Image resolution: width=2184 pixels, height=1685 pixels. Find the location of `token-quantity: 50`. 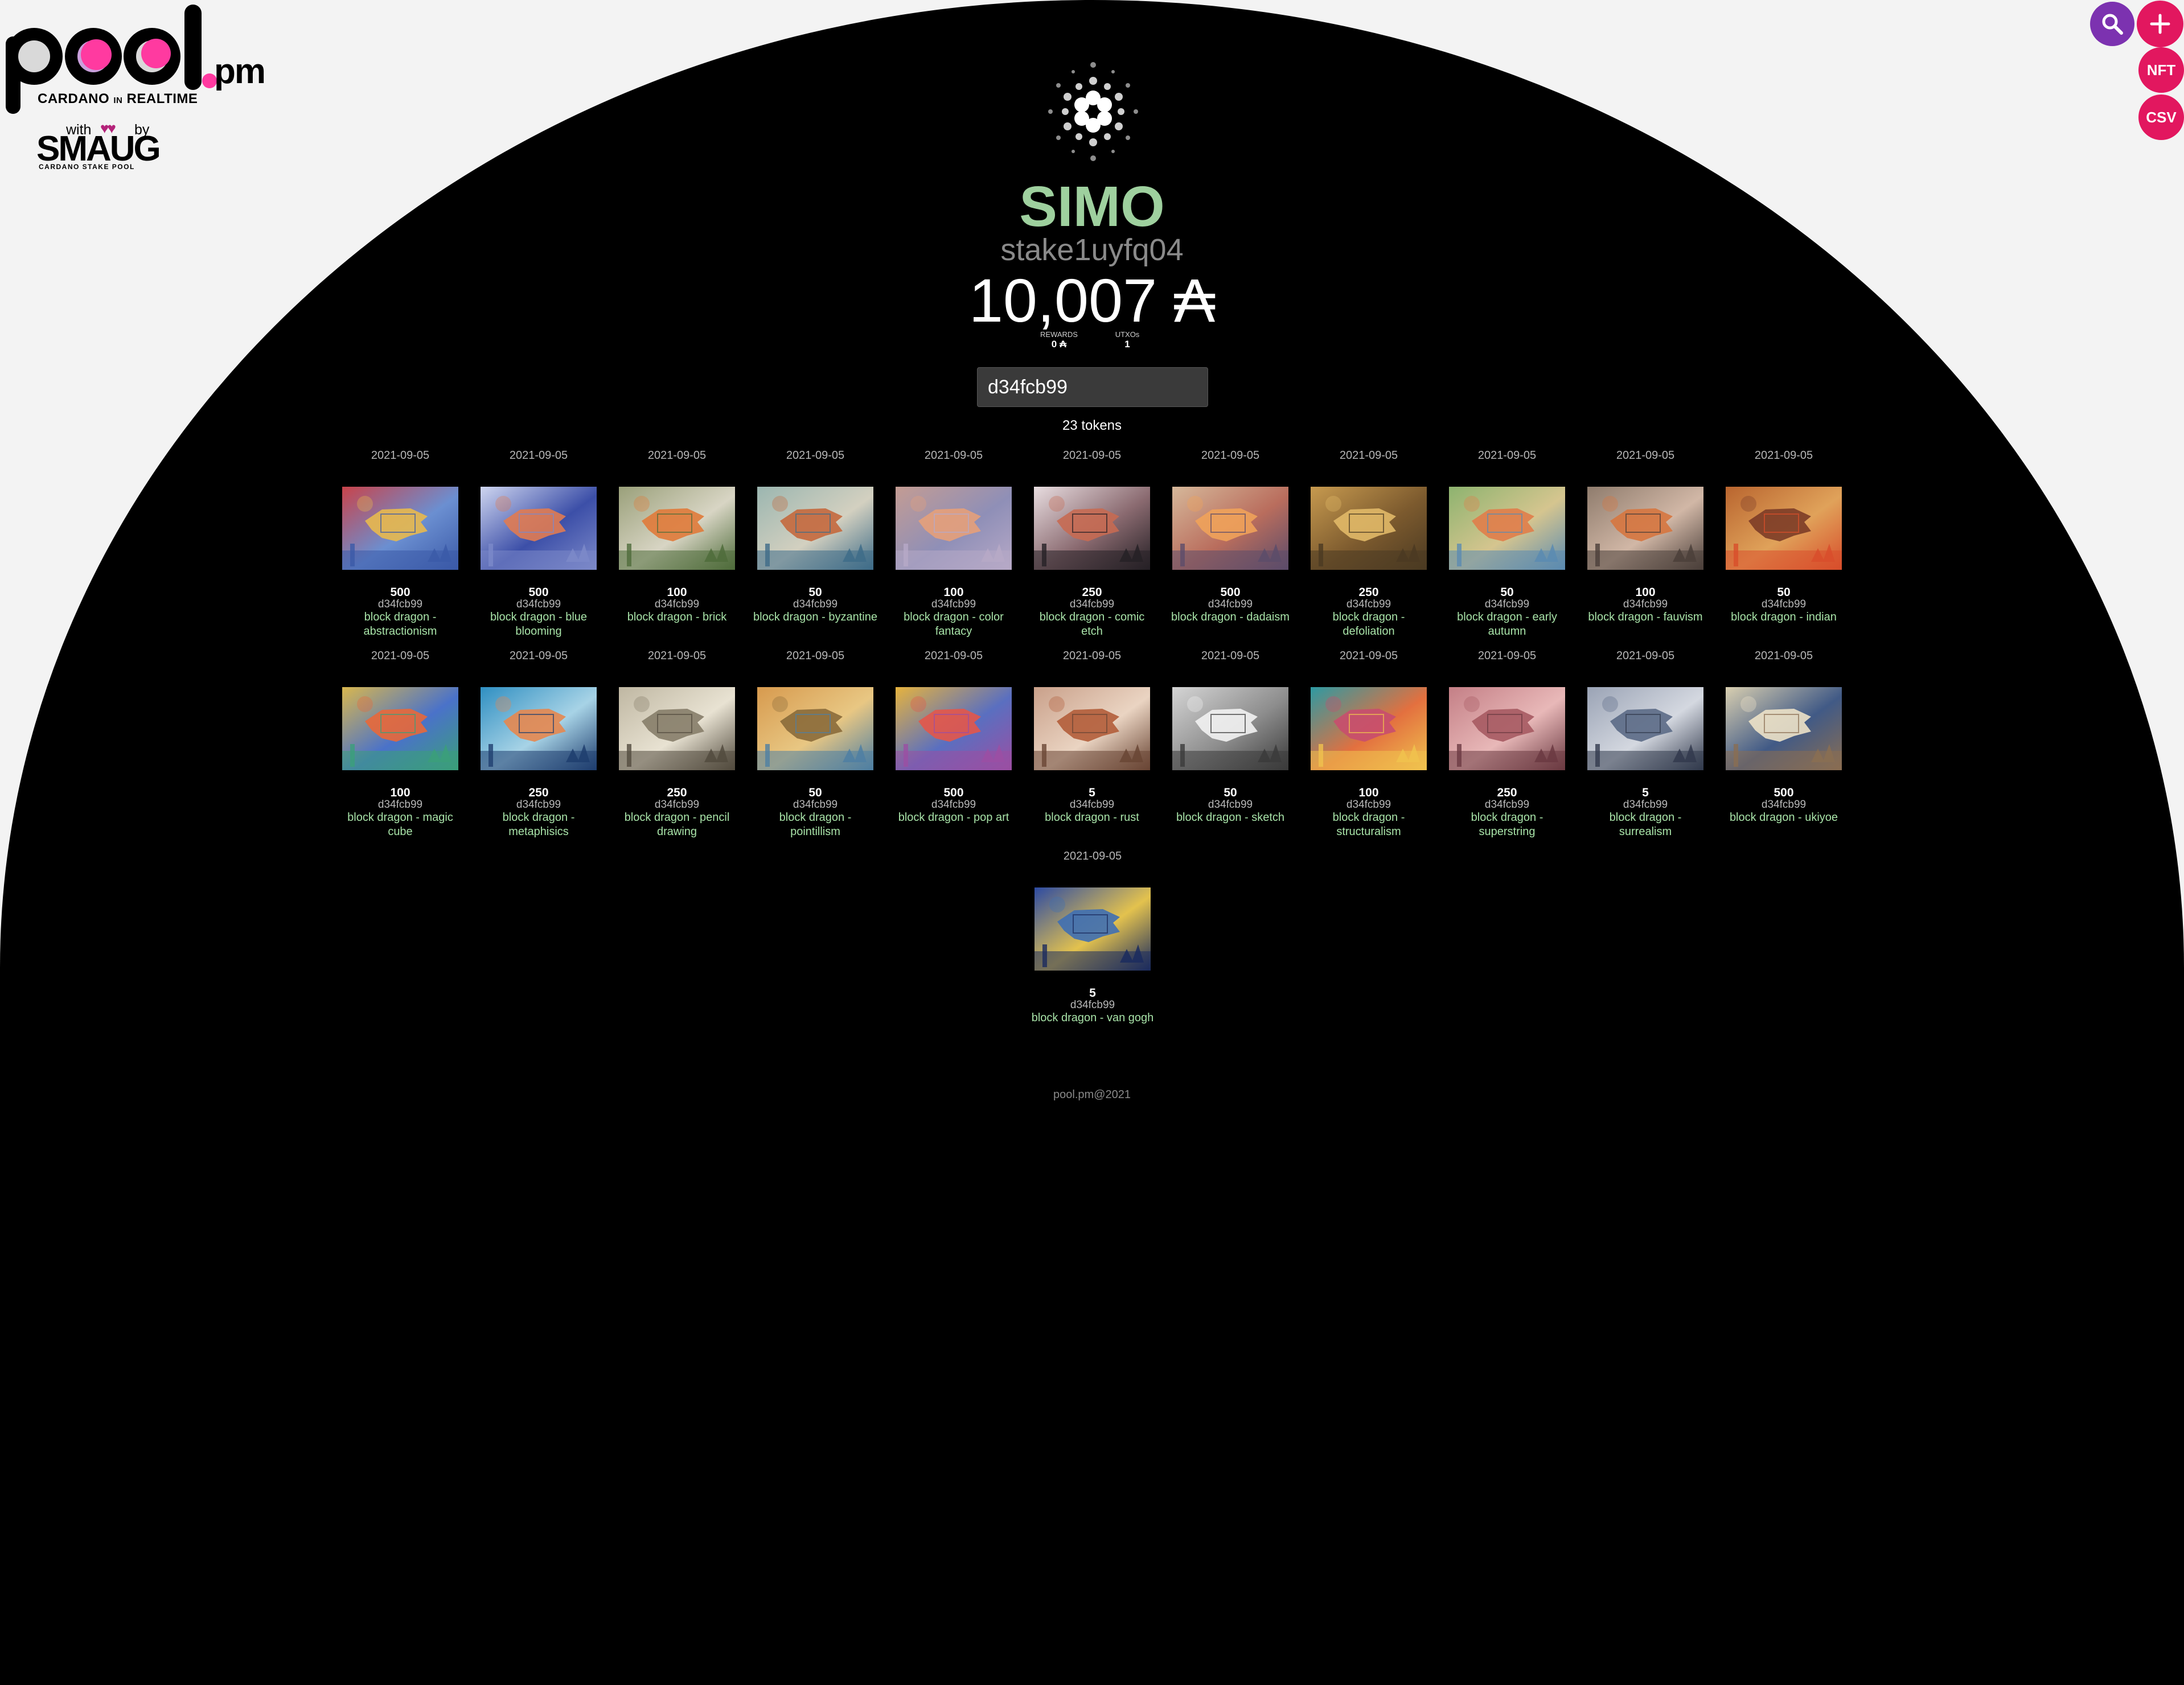

token-quantity: 50 is located at coordinates (1784, 593).